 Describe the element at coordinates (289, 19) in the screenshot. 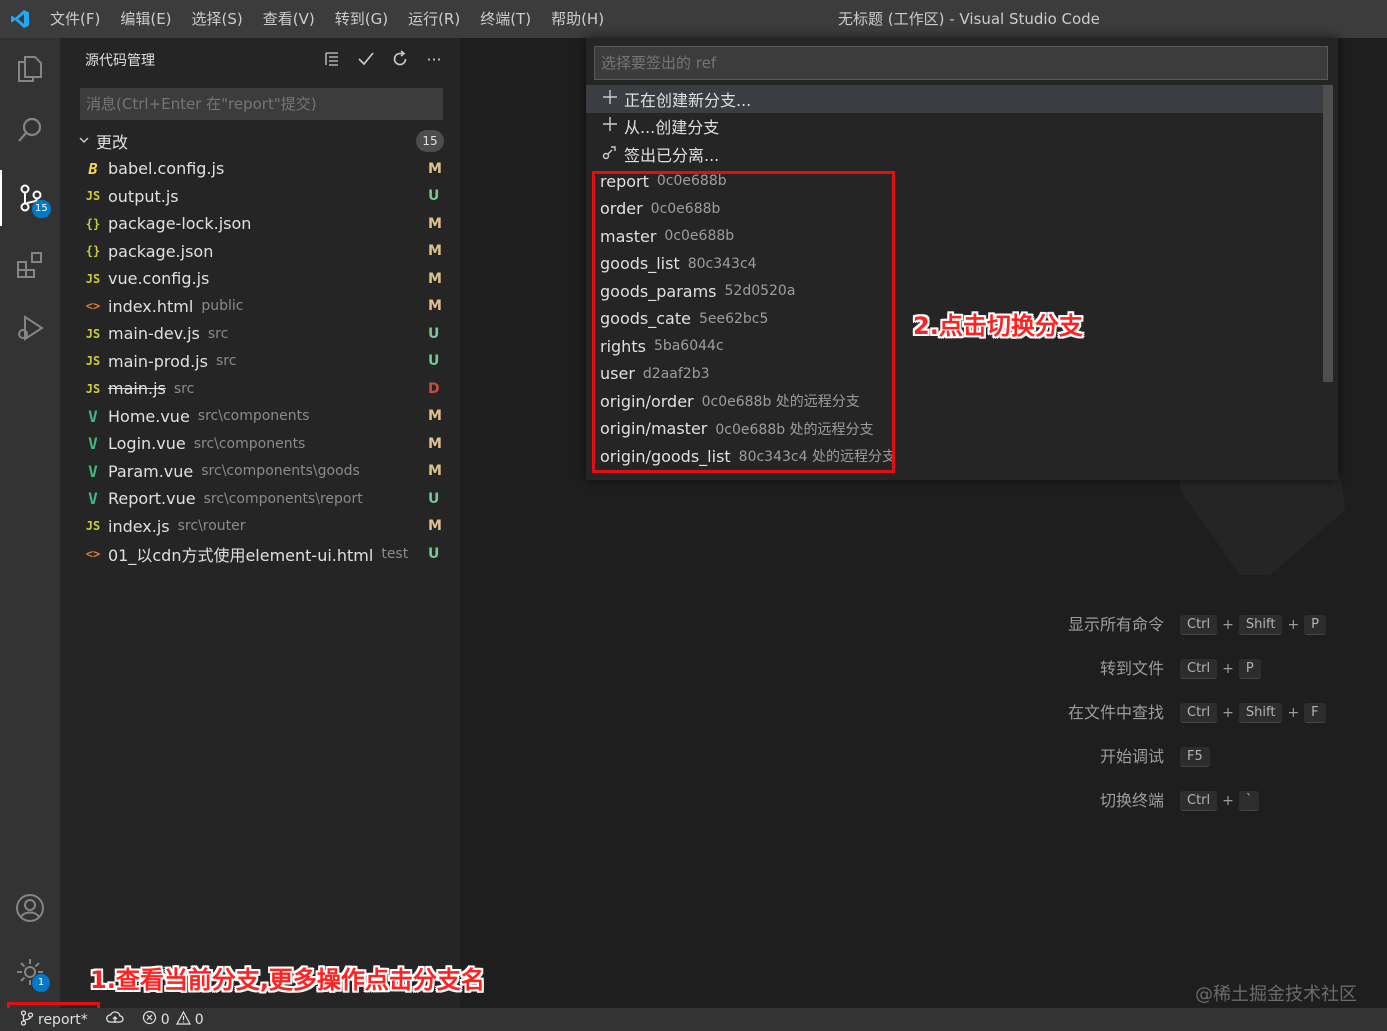

I see `menu-item: 查看(V)` at that location.